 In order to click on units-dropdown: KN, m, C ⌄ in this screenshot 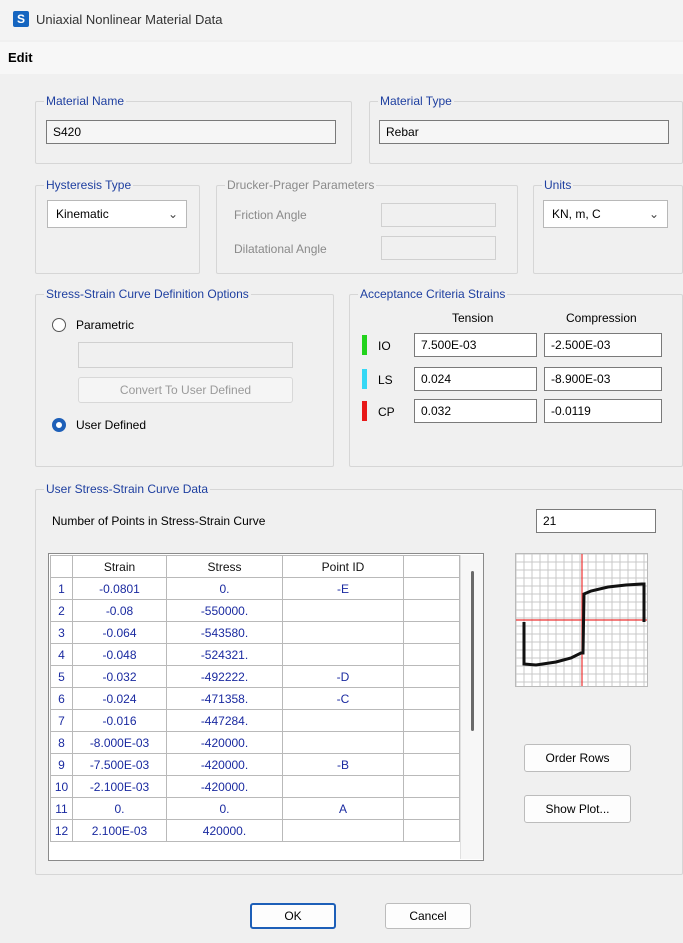, I will do `click(605, 214)`.